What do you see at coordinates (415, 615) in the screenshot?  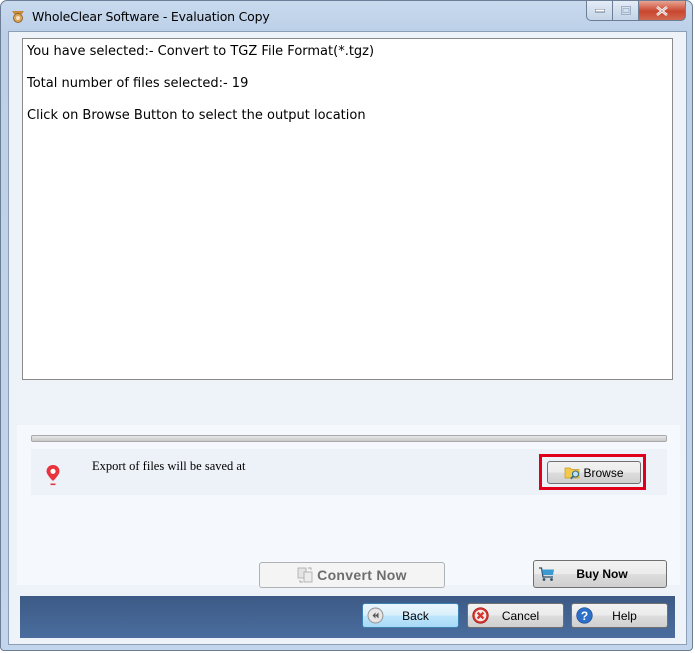 I see `back-label: Back` at bounding box center [415, 615].